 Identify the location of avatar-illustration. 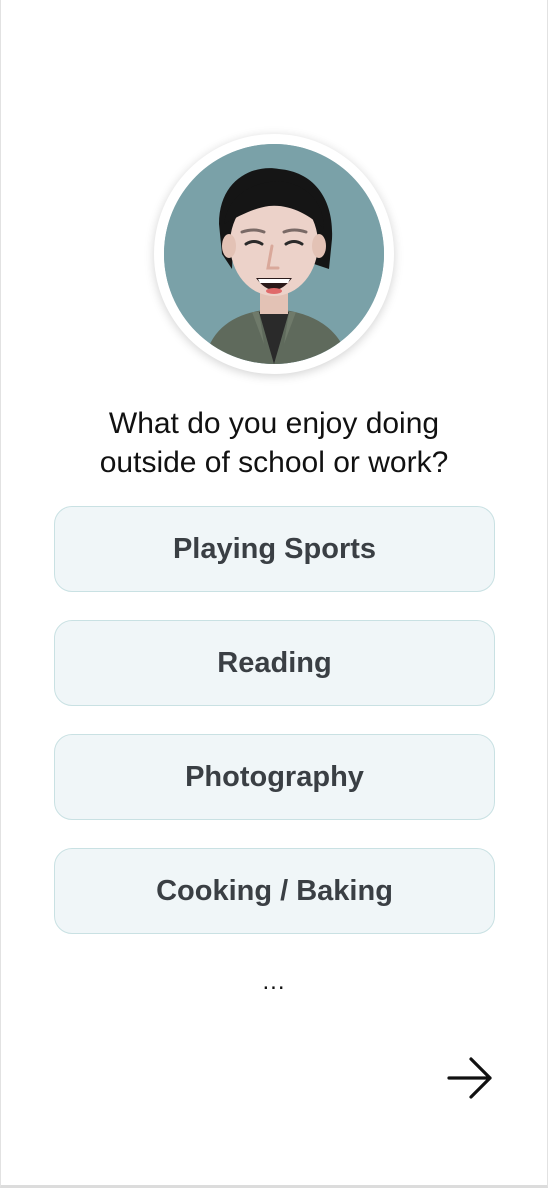
(274, 254).